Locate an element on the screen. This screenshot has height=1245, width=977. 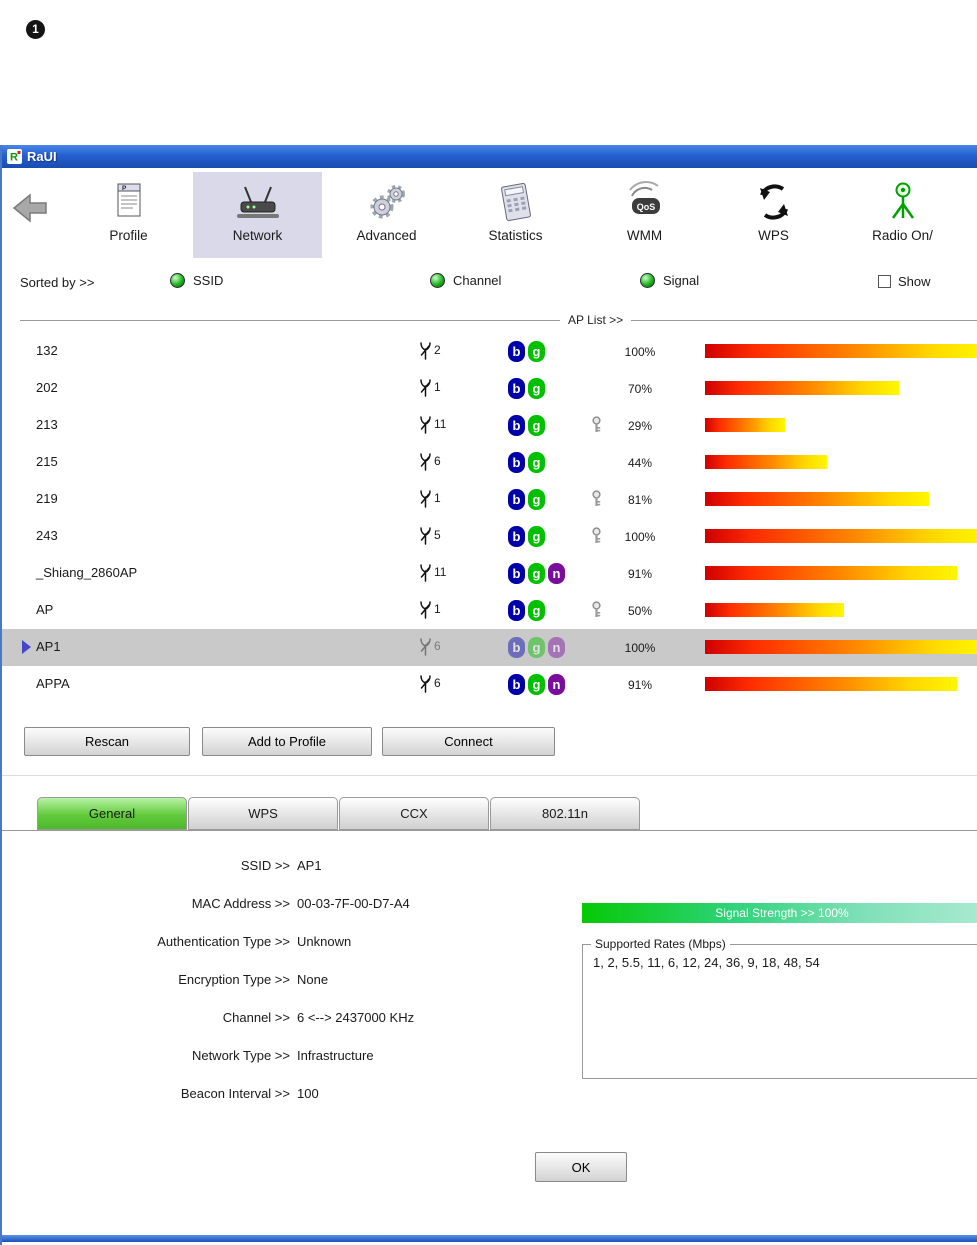
channel-cell: 11 is located at coordinates (432, 575).